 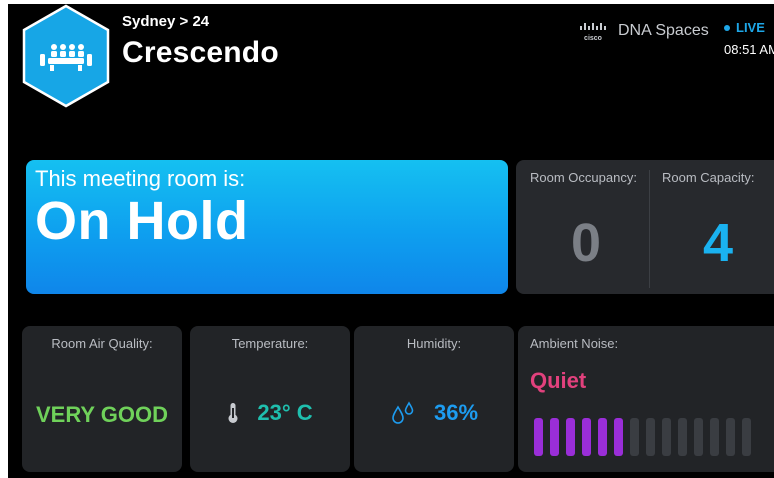 What do you see at coordinates (142, 221) in the screenshot?
I see `status-value: On Hold` at bounding box center [142, 221].